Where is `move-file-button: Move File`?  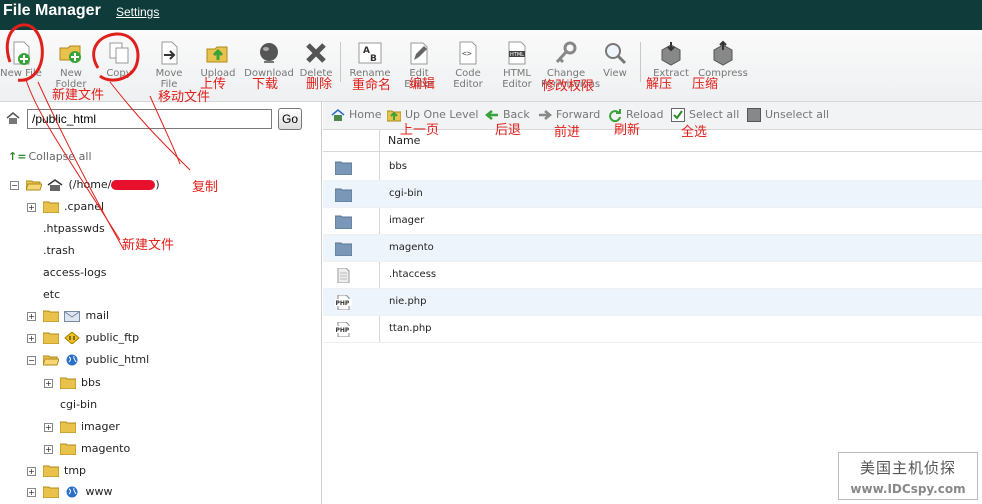
move-file-button: Move File is located at coordinates (169, 65).